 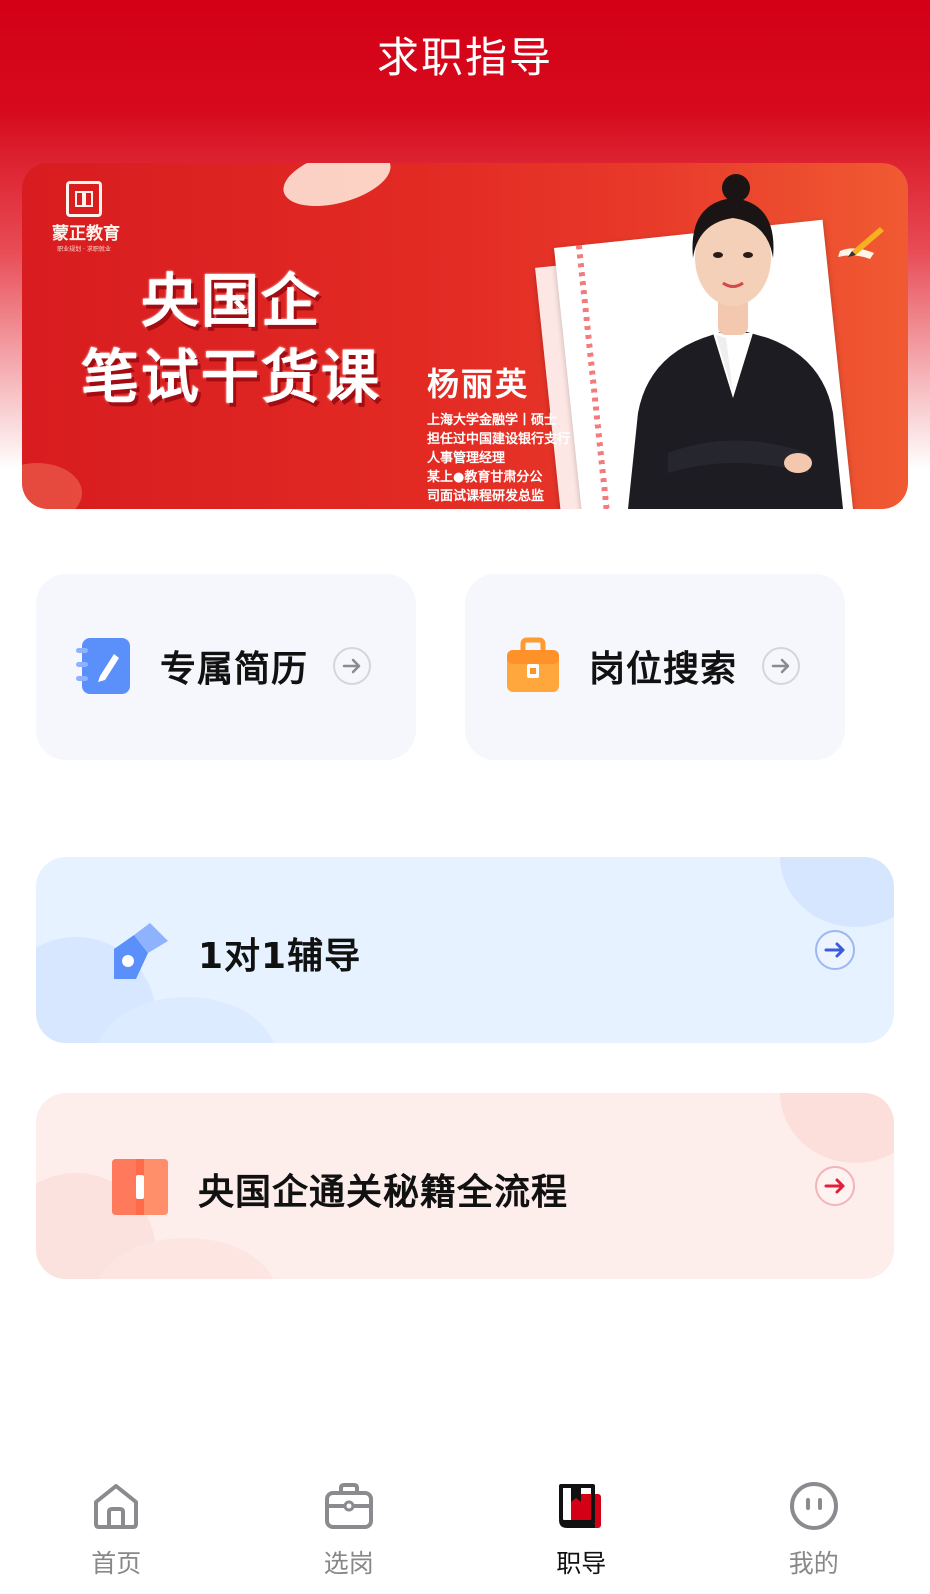 I want to click on tab-label: 首页, so click(x=116, y=1563).